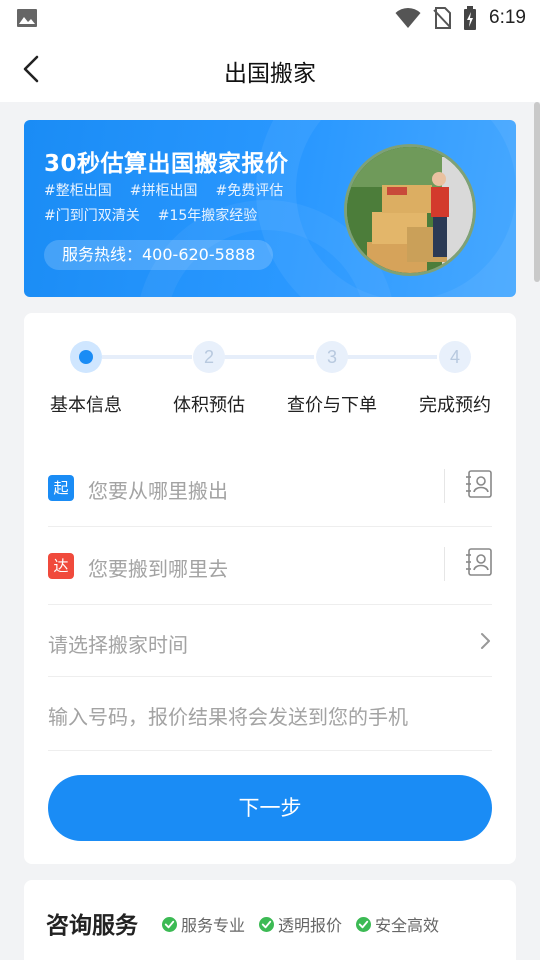 Image resolution: width=540 pixels, height=960 pixels. I want to click on consult-service-card: 咨询服务 服务专业 透明报价 安全高效, so click(270, 920).